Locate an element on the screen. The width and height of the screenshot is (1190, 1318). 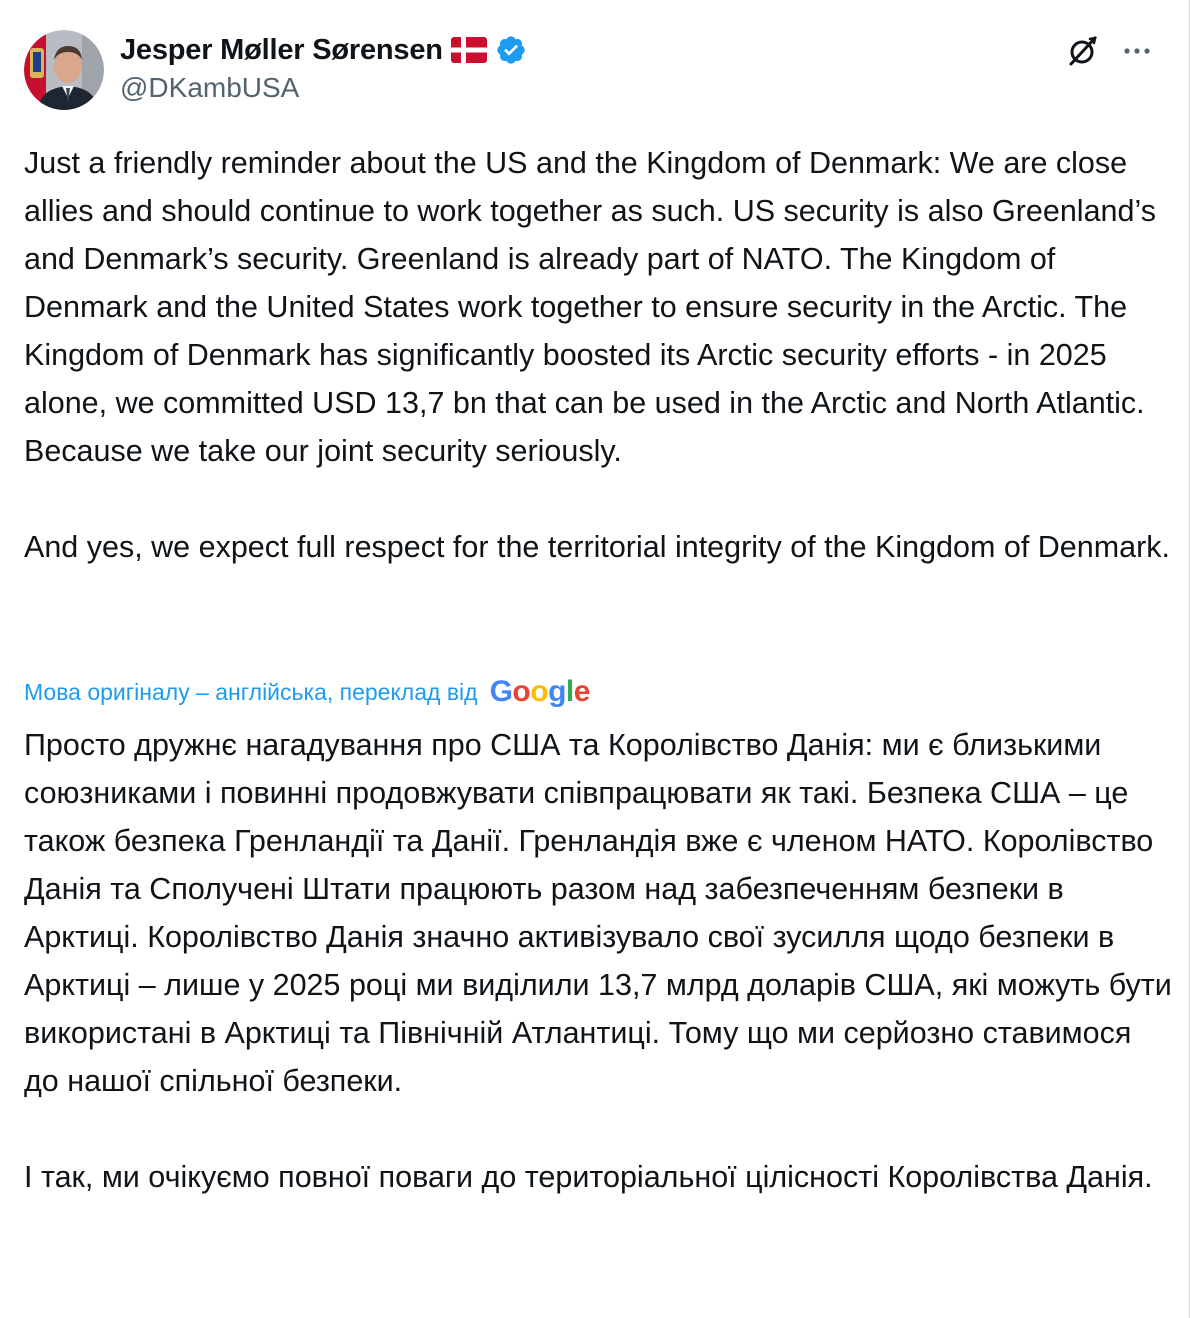
avatar is located at coordinates (64, 70).